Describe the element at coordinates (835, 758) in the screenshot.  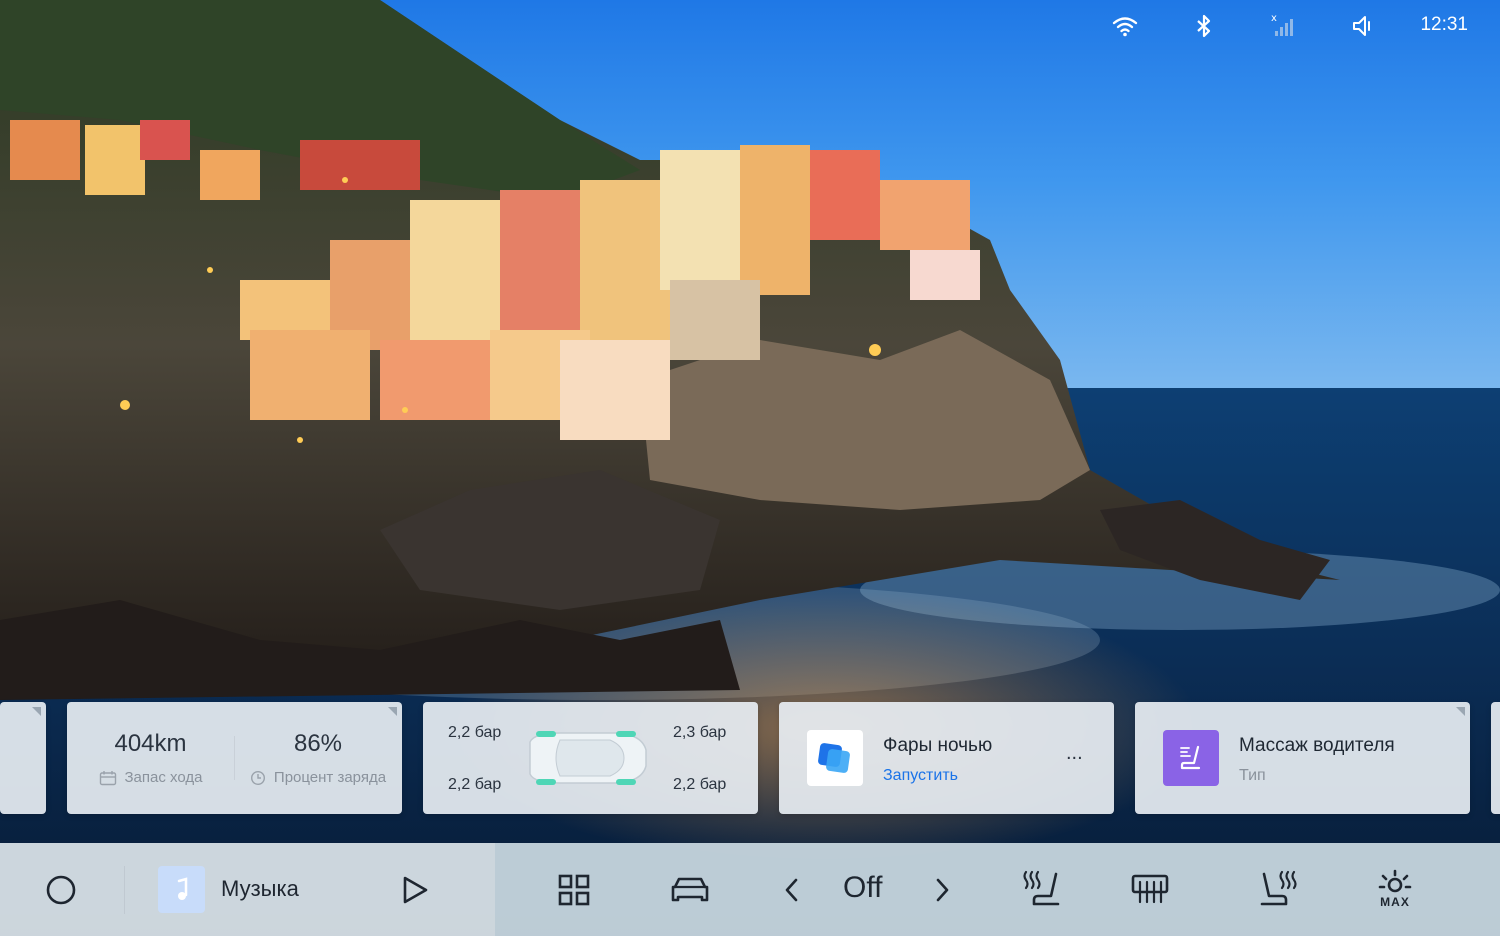
I see `night-lights-app-icon` at that location.